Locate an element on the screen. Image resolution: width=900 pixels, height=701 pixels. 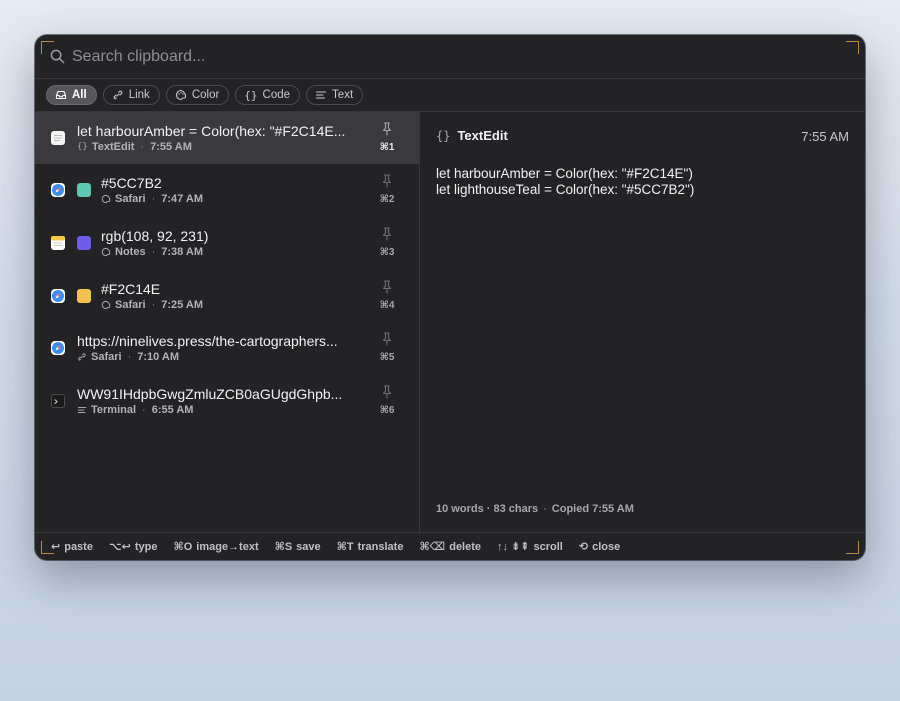
item-app: Terminal is located at coordinates (114, 410).